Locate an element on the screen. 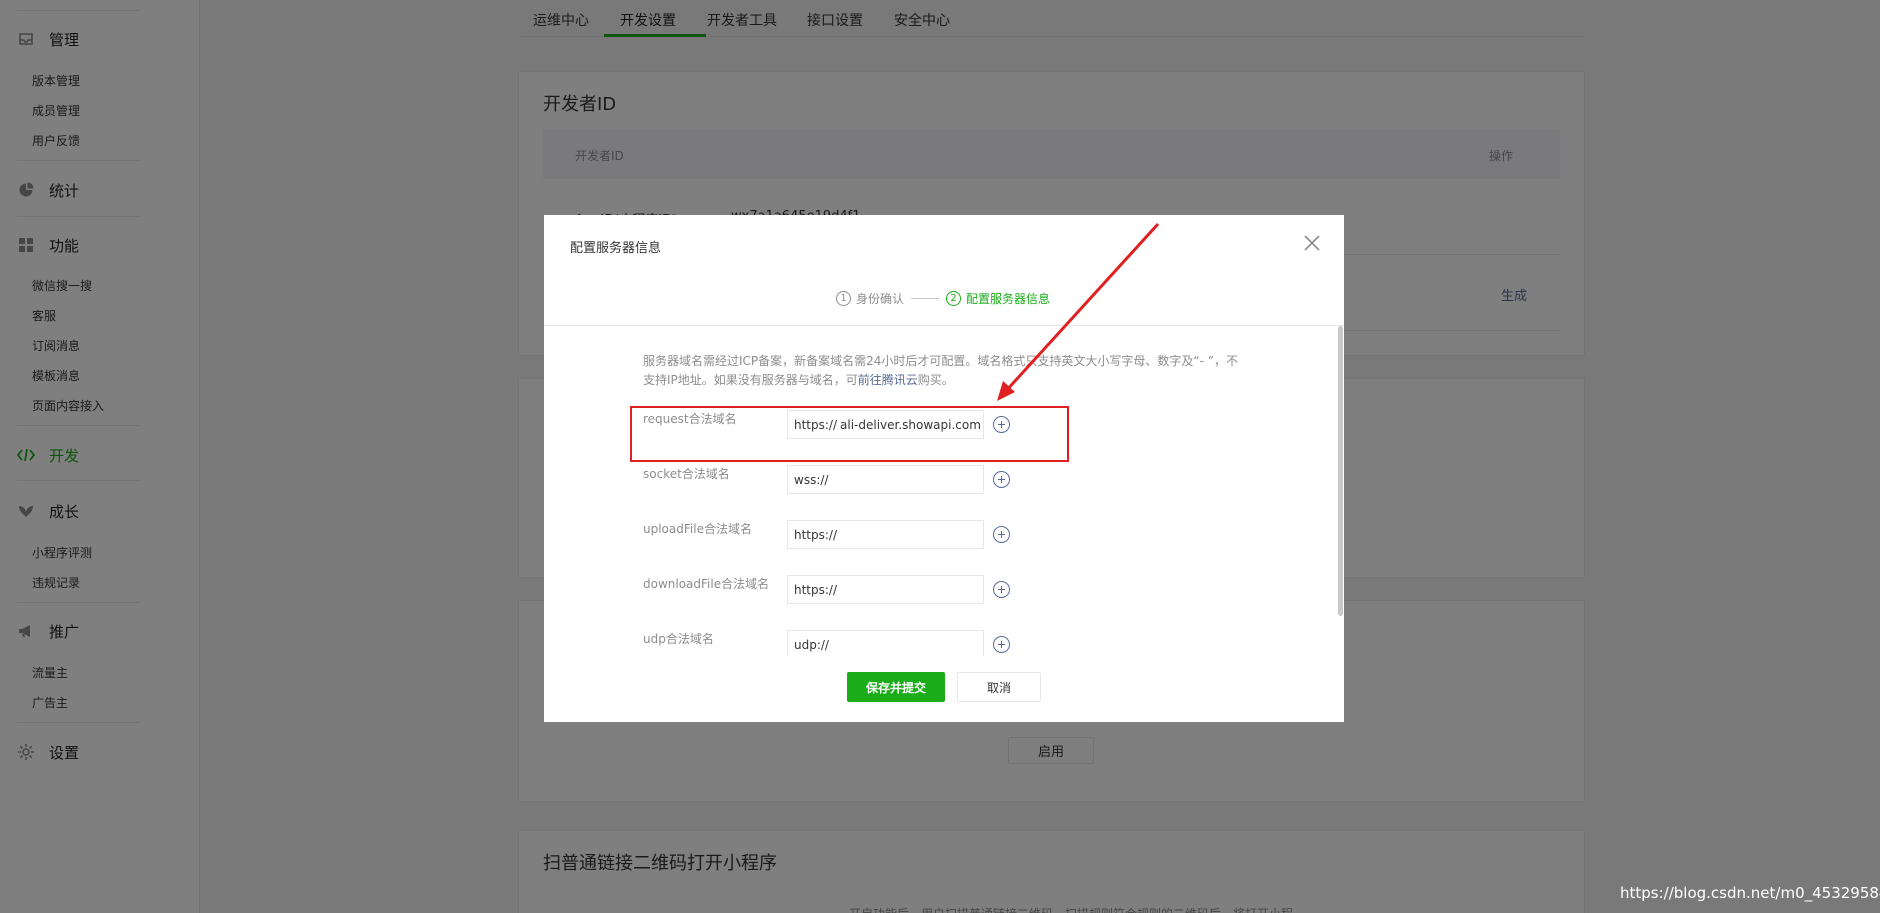 This screenshot has width=1880, height=913. form-label: socket合法域名 is located at coordinates (686, 474).